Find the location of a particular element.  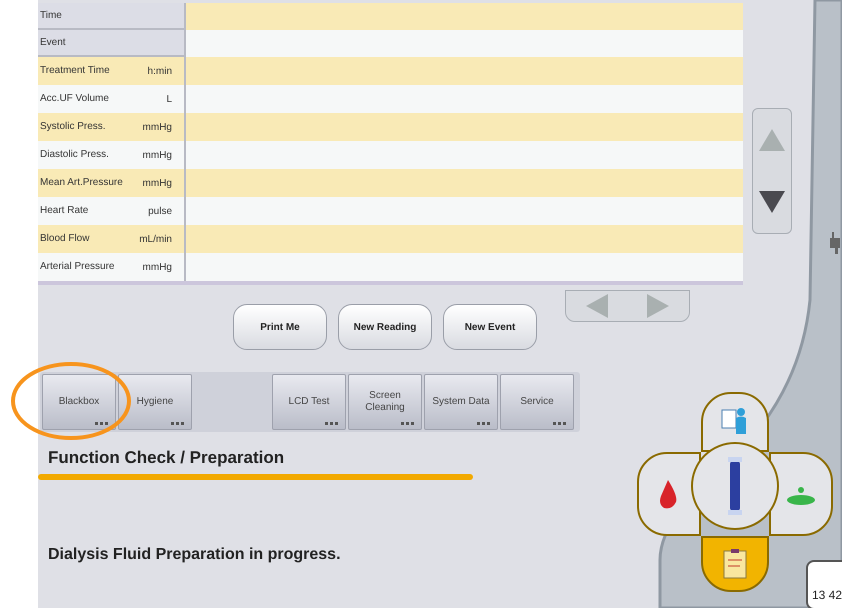

clock-button: 13 42 is located at coordinates (824, 584).